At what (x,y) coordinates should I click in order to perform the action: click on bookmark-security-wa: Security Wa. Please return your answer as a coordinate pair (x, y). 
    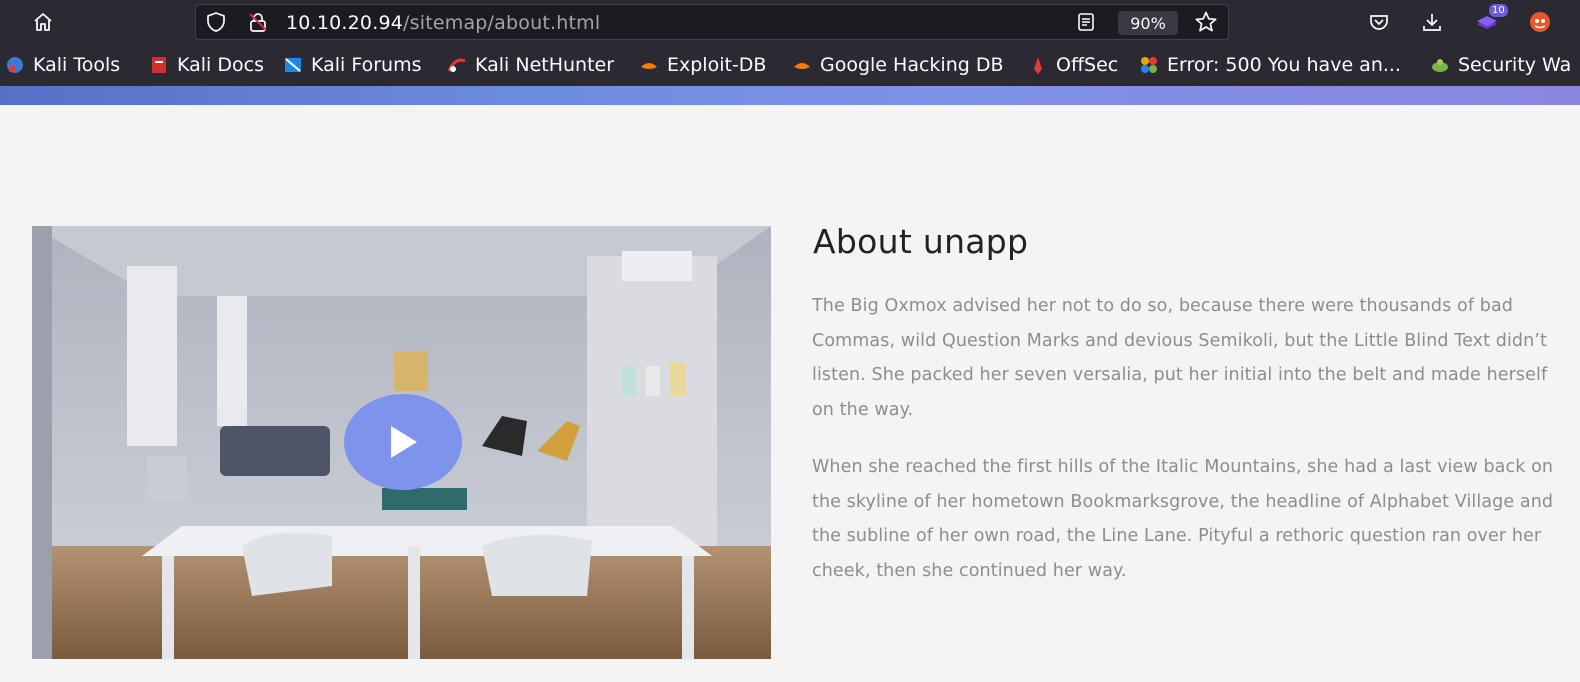
    Looking at the image, I should click on (1500, 65).